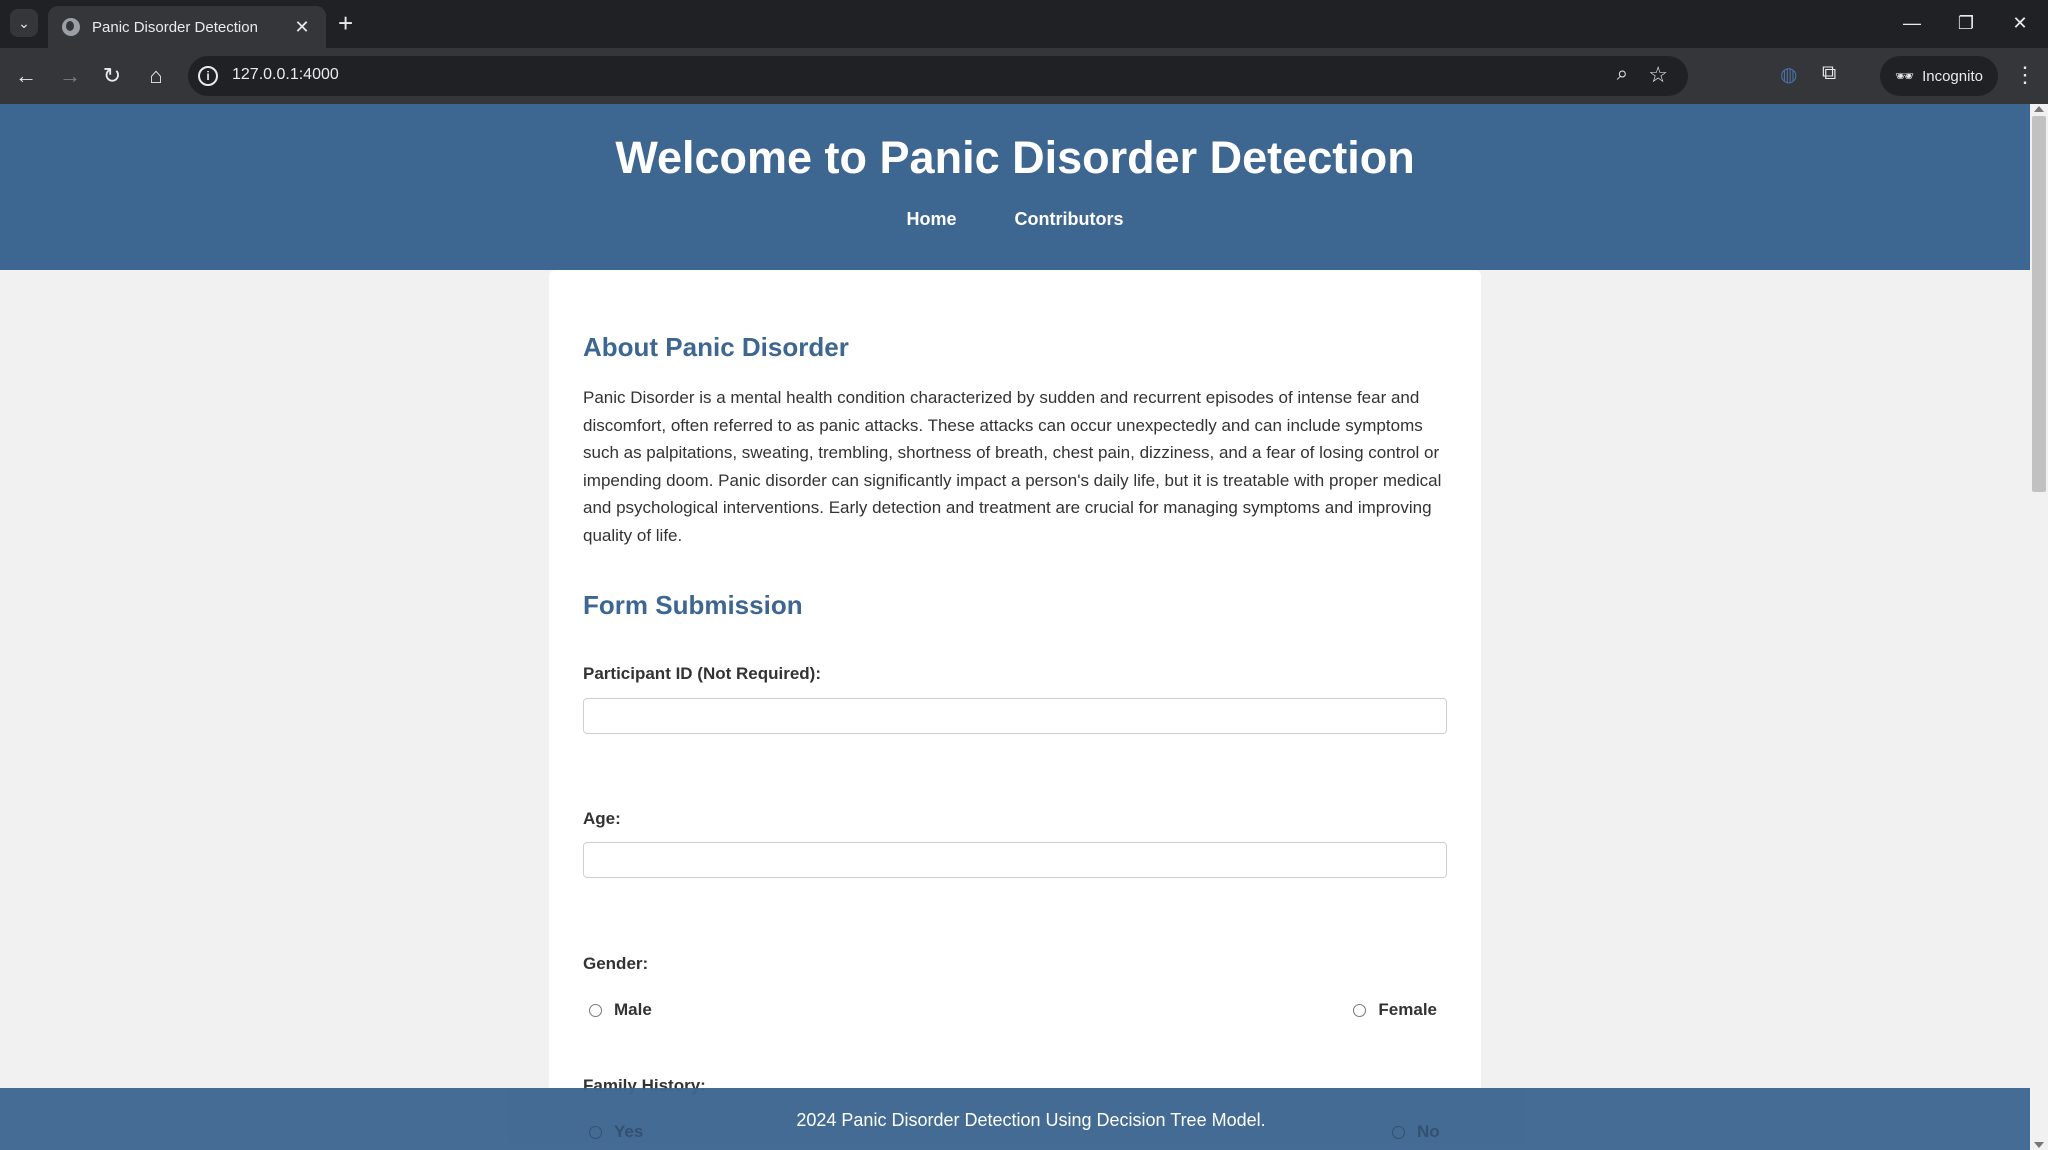  Describe the element at coordinates (175, 27) in the screenshot. I see `tab-title: Panic Disorder Detection` at that location.